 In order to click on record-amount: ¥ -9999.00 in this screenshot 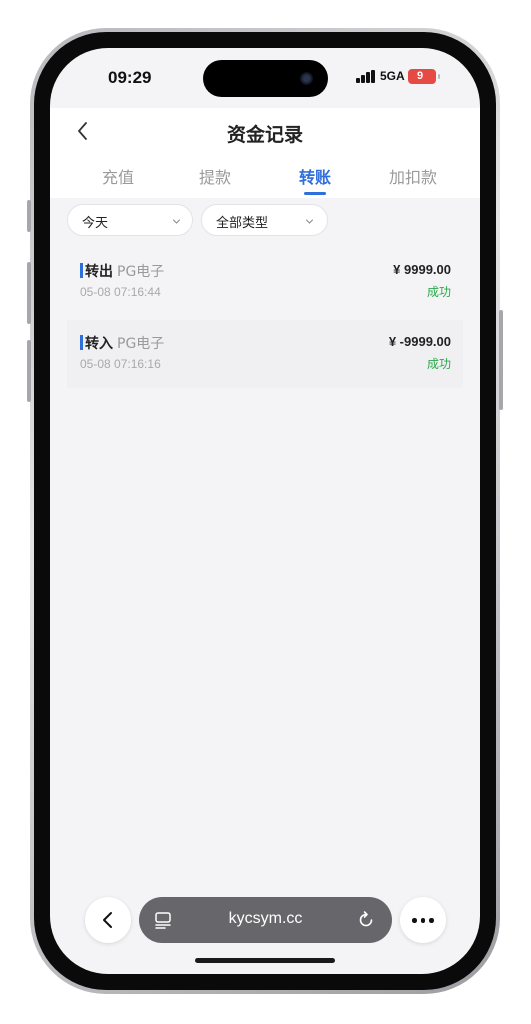, I will do `click(419, 341)`.